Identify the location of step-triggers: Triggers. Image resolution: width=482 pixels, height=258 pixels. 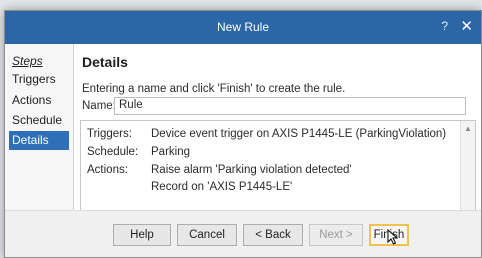
(39, 79).